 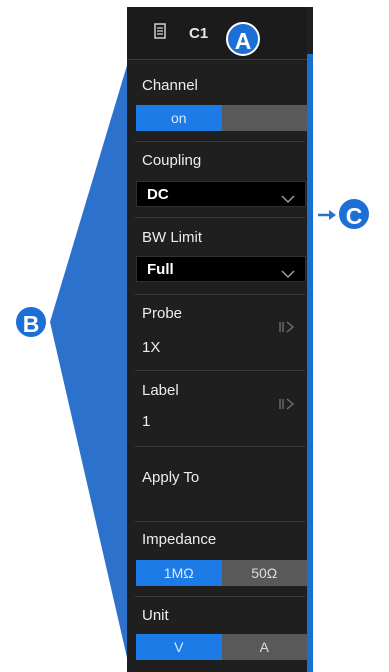 I want to click on coupling-dropdown: DC, so click(x=221, y=194).